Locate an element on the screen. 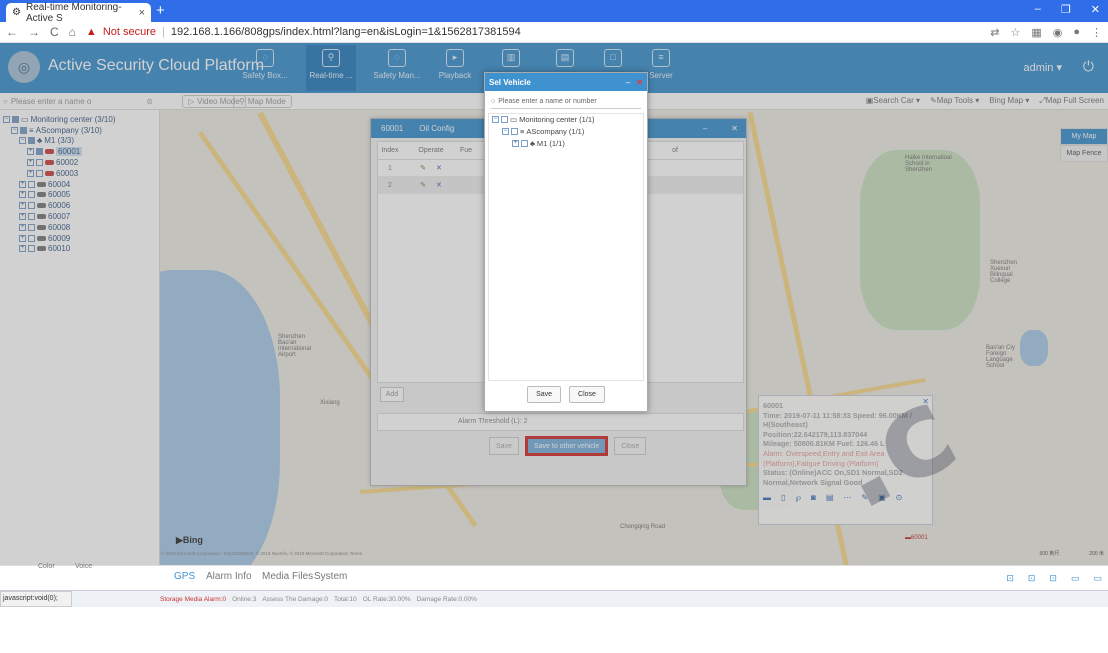  maximize-icon: ❐ is located at coordinates (1066, 9).